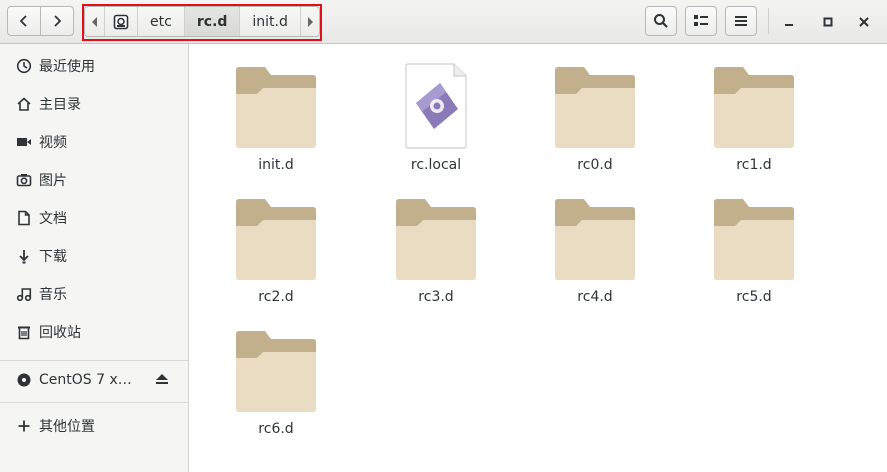  I want to click on sidebar-item-label: 最近使用, so click(67, 67).